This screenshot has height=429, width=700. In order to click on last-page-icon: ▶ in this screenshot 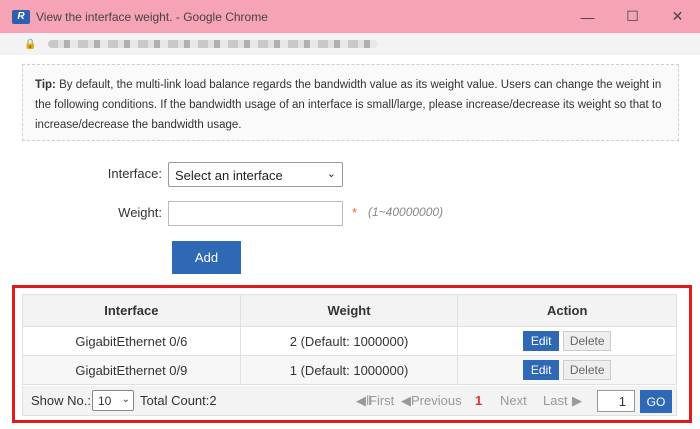, I will do `click(577, 400)`.